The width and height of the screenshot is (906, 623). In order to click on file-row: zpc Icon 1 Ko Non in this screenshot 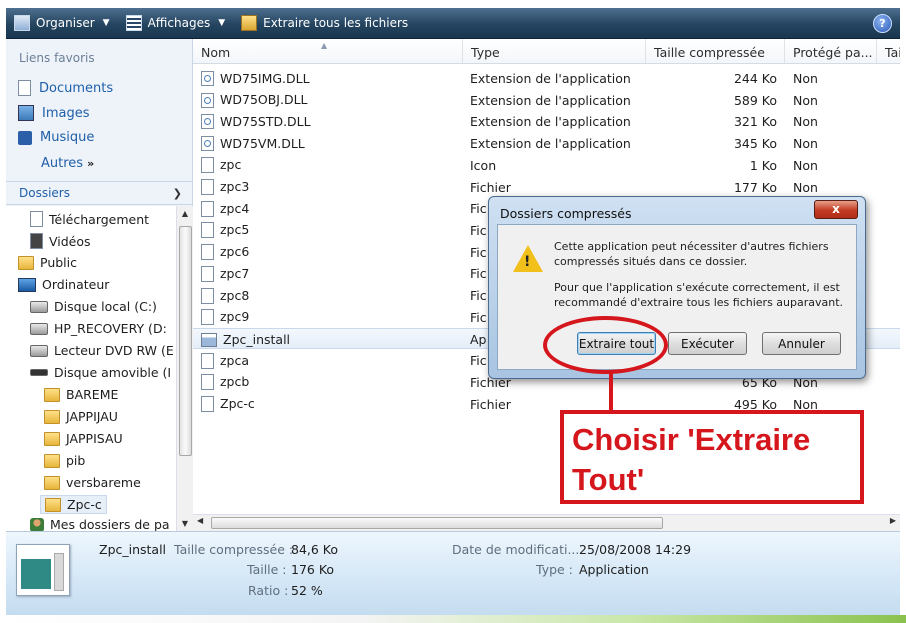, I will do `click(546, 165)`.